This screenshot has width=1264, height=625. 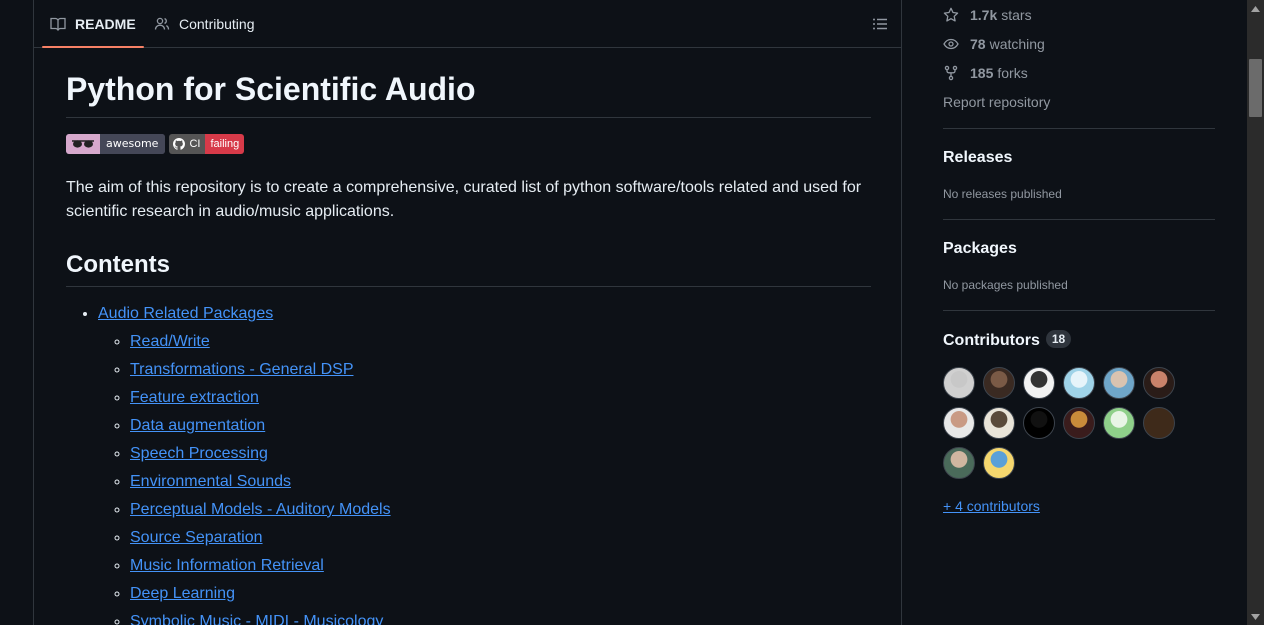 What do you see at coordinates (977, 158) in the screenshot?
I see `releases-heading: Releases` at bounding box center [977, 158].